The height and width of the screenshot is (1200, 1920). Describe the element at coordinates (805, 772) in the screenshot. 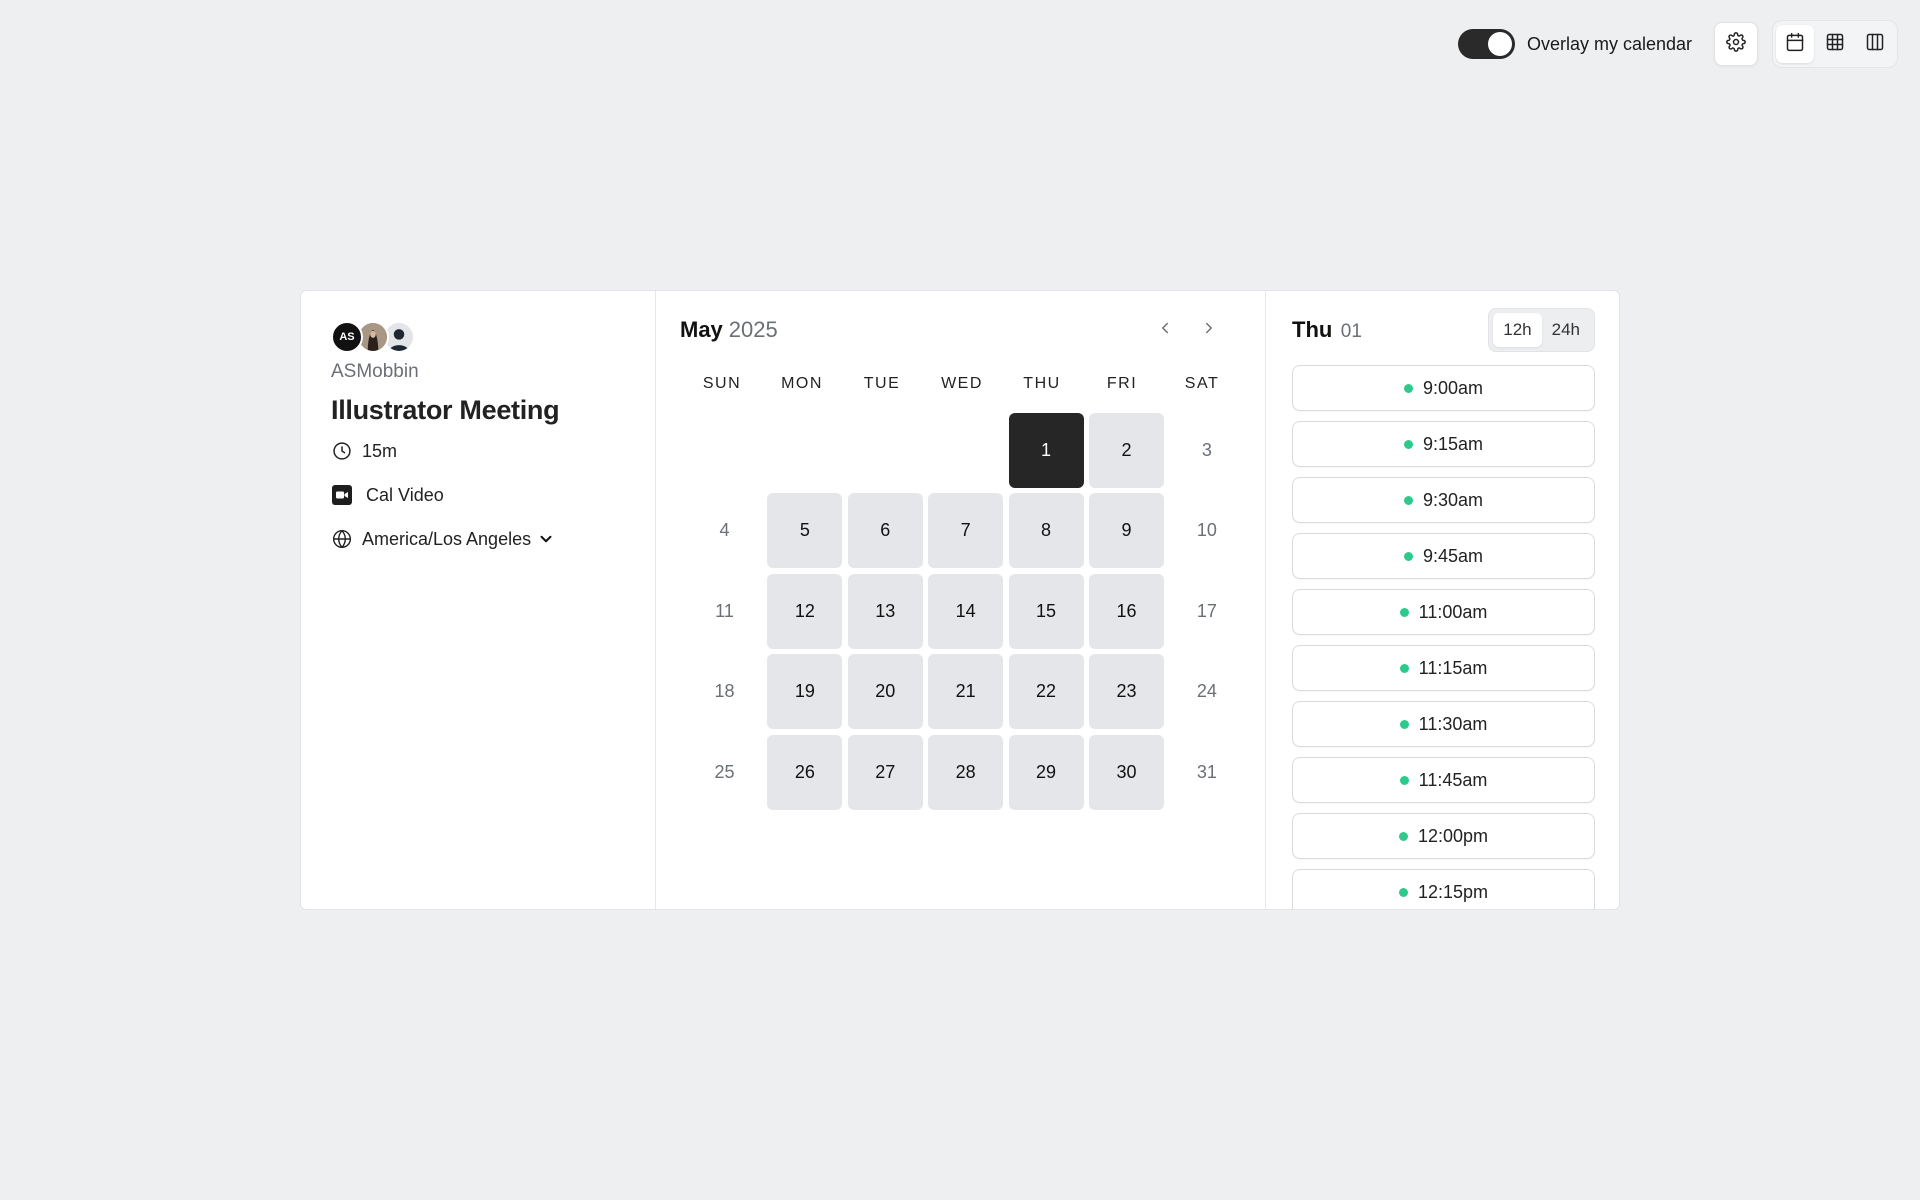

I see `day-cell-26: 26` at that location.